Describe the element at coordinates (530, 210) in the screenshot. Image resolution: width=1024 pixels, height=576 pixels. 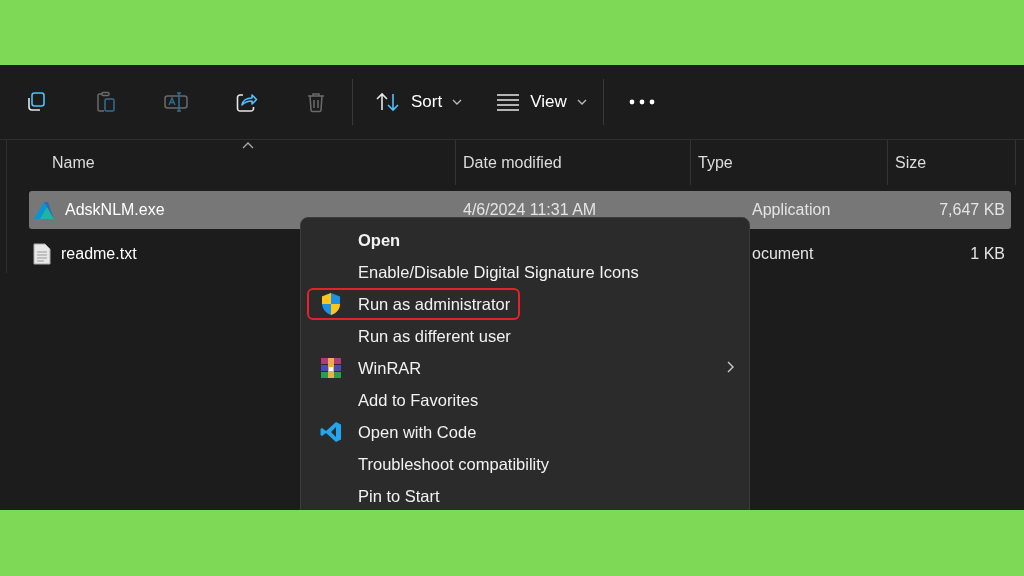
I see `date-text: 4/6/2024 11:31 AM` at that location.